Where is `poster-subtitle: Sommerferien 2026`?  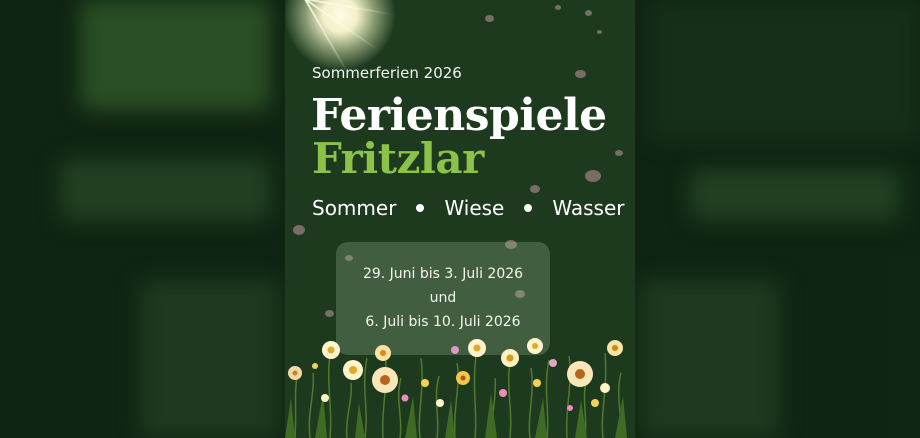 poster-subtitle: Sommerferien 2026 is located at coordinates (387, 73).